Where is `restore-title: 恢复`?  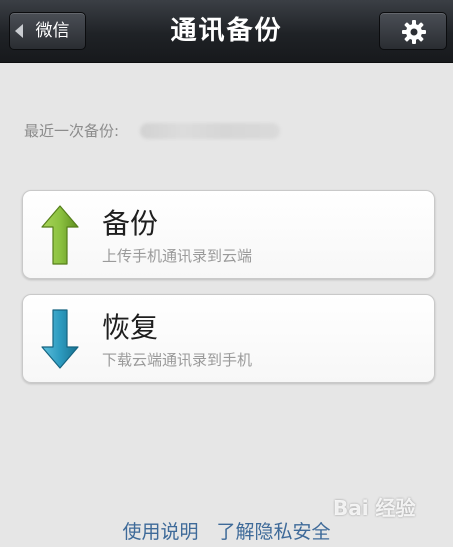
restore-title: 恢复 is located at coordinates (130, 327).